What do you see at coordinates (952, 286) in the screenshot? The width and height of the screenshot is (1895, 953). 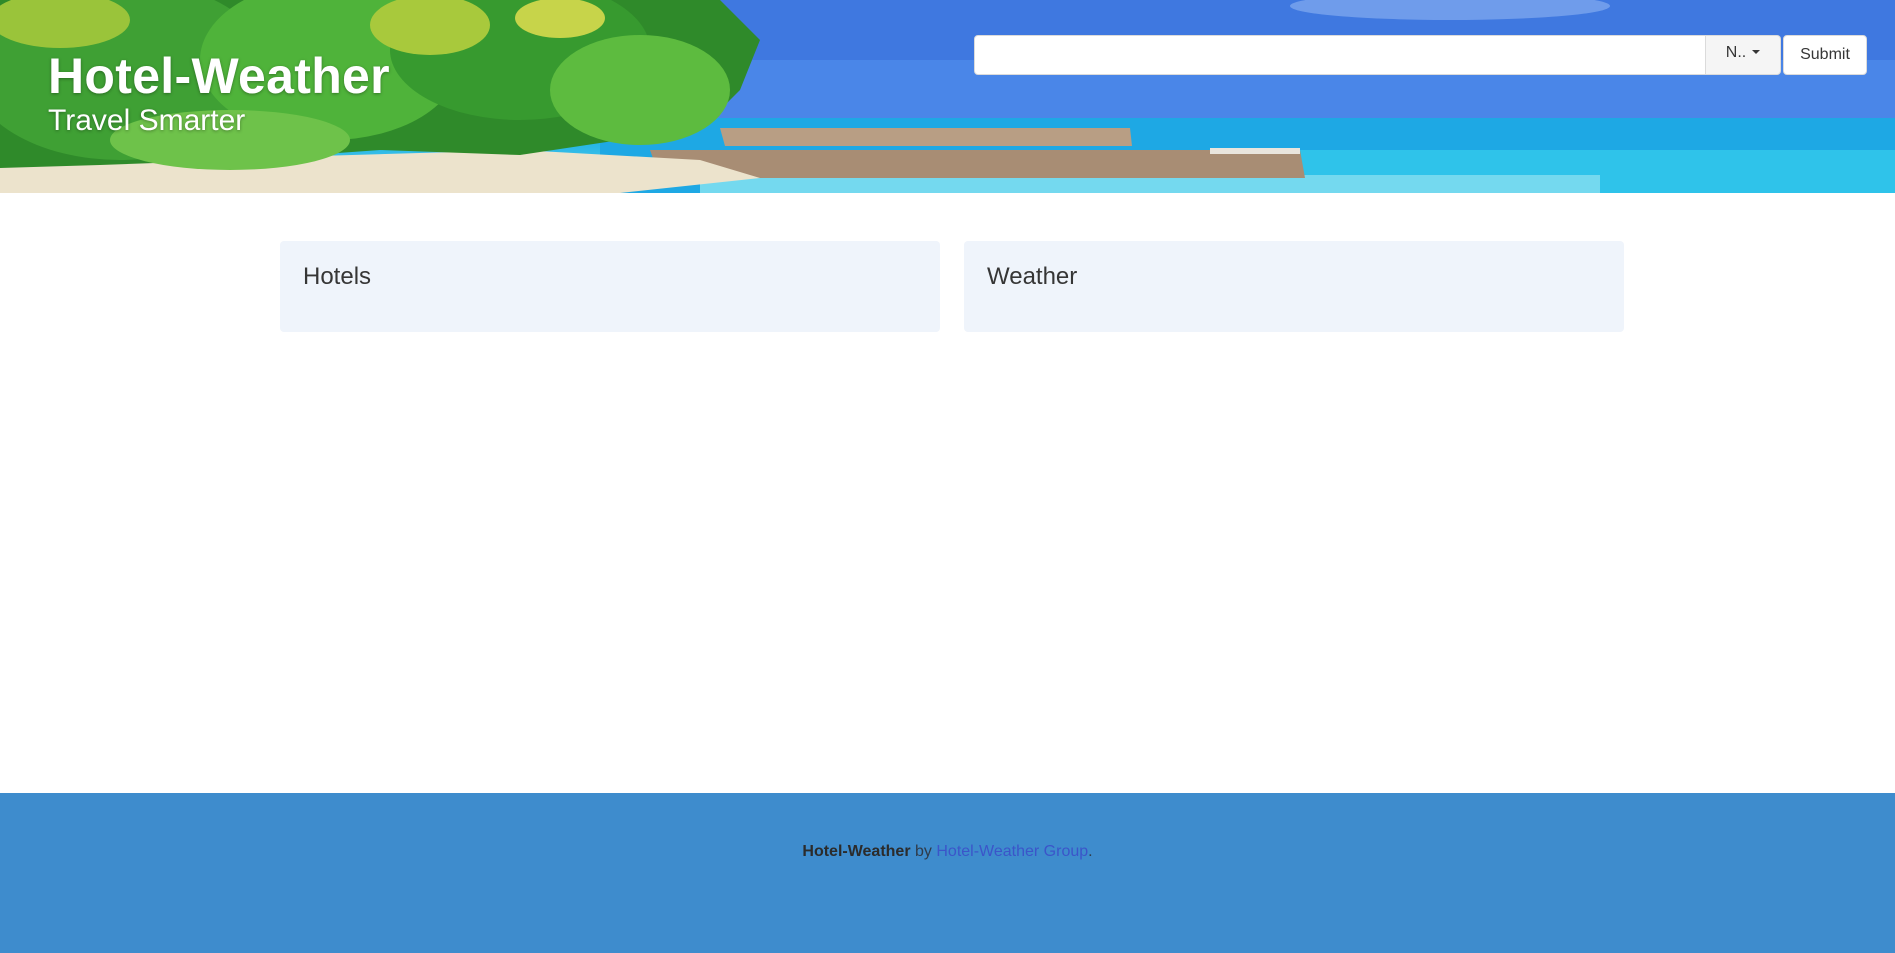 I see `main-content: Hotels Weather` at bounding box center [952, 286].